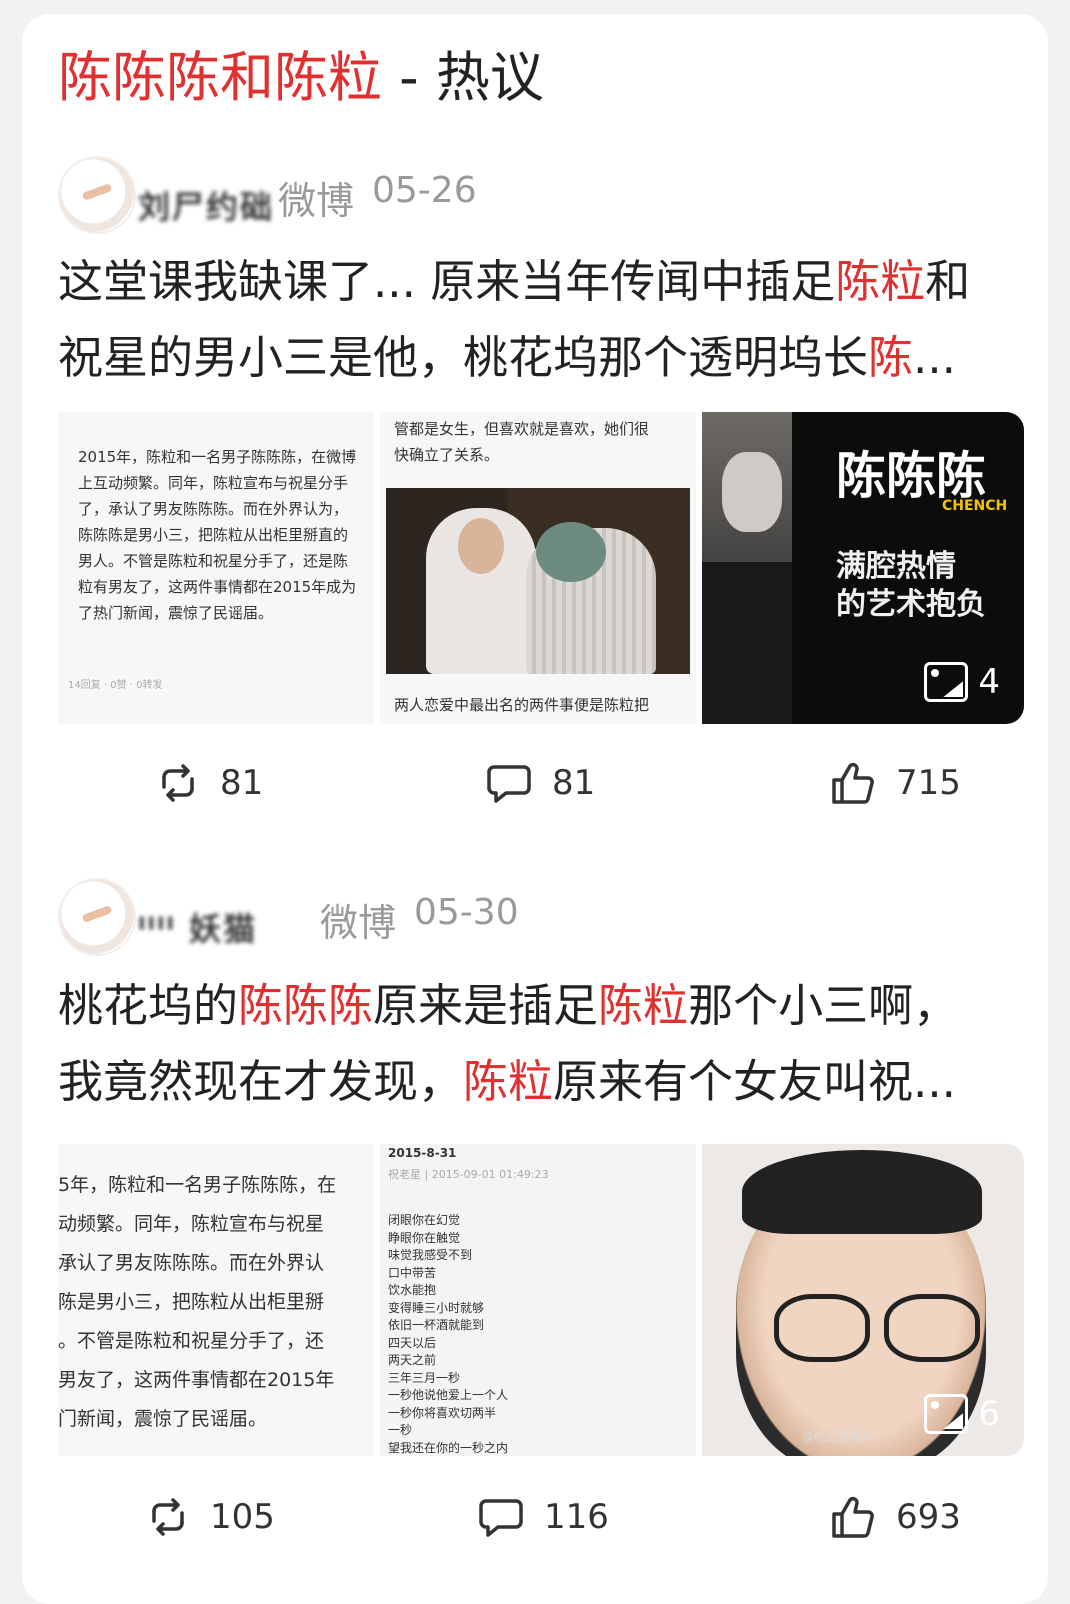 This screenshot has height=1604, width=1070. What do you see at coordinates (463, 77) in the screenshot?
I see `title-suffix: - 热议` at bounding box center [463, 77].